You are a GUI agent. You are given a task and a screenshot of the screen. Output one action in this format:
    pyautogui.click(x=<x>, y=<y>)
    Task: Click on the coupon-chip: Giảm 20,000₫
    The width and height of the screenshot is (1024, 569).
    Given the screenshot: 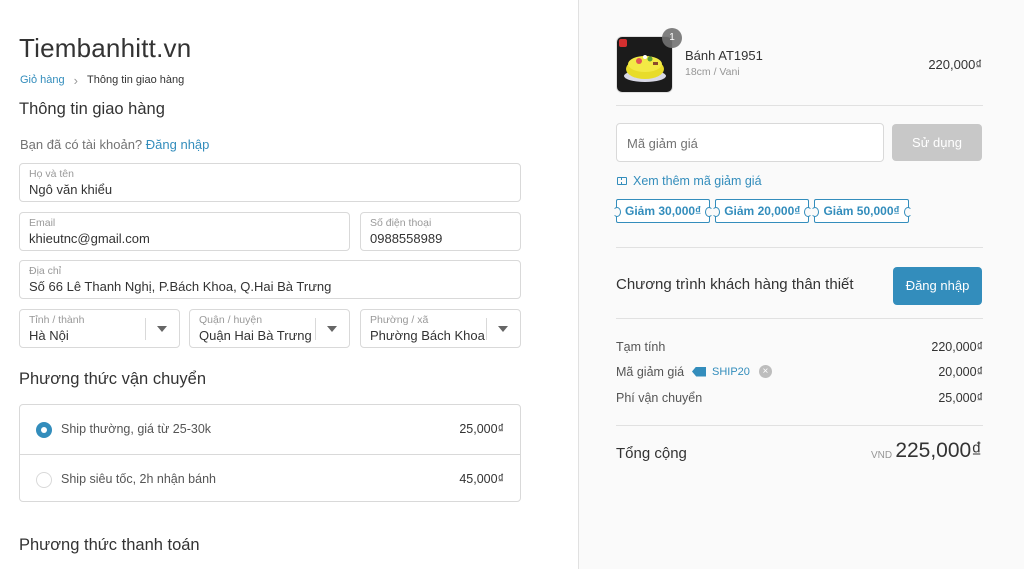 What is the action you would take?
    pyautogui.click(x=762, y=211)
    